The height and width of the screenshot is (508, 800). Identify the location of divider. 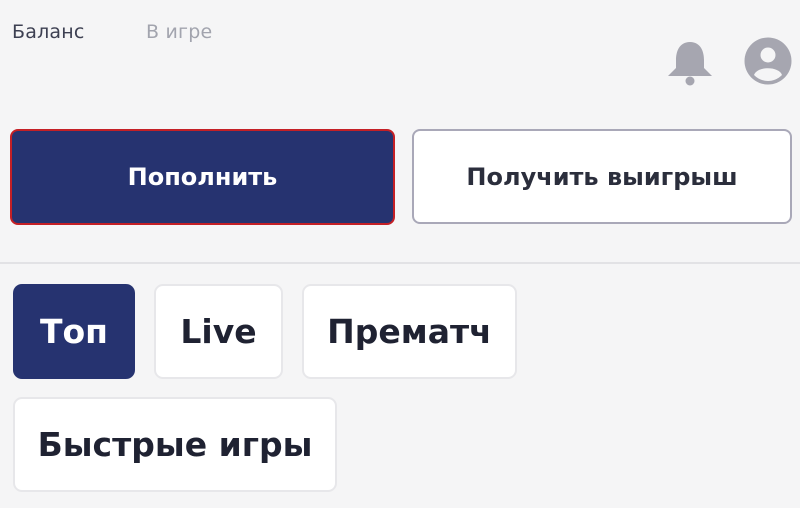
(400, 263).